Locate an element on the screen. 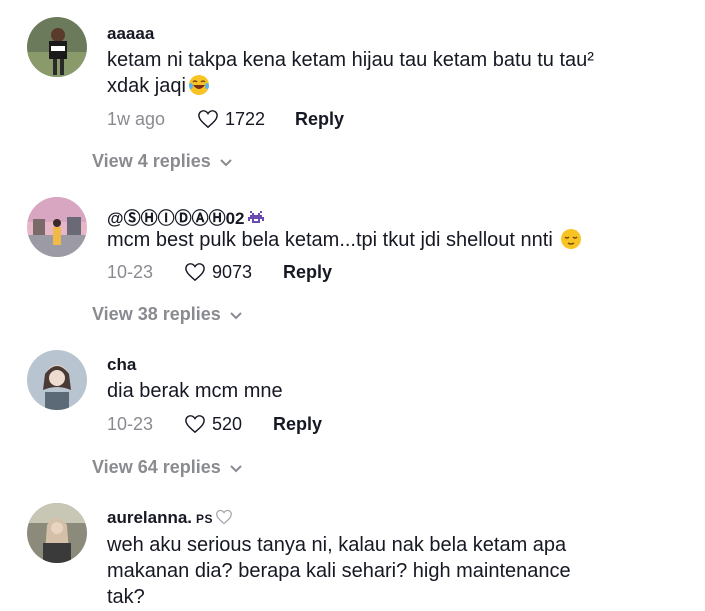 The image size is (705, 611). like-count: 9073 is located at coordinates (232, 271).